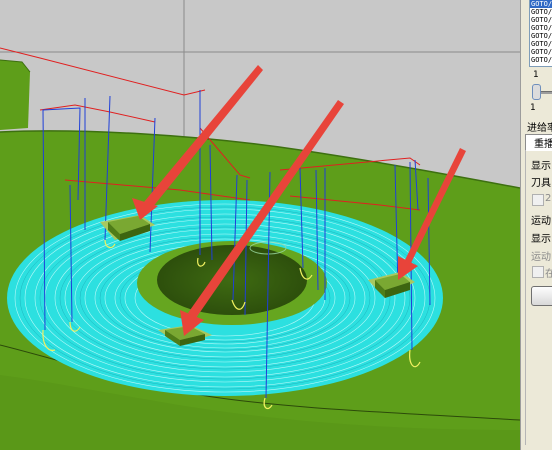 This screenshot has width=552, height=450. Describe the element at coordinates (538, 272) in the screenshot. I see `option2-checkbox` at that location.